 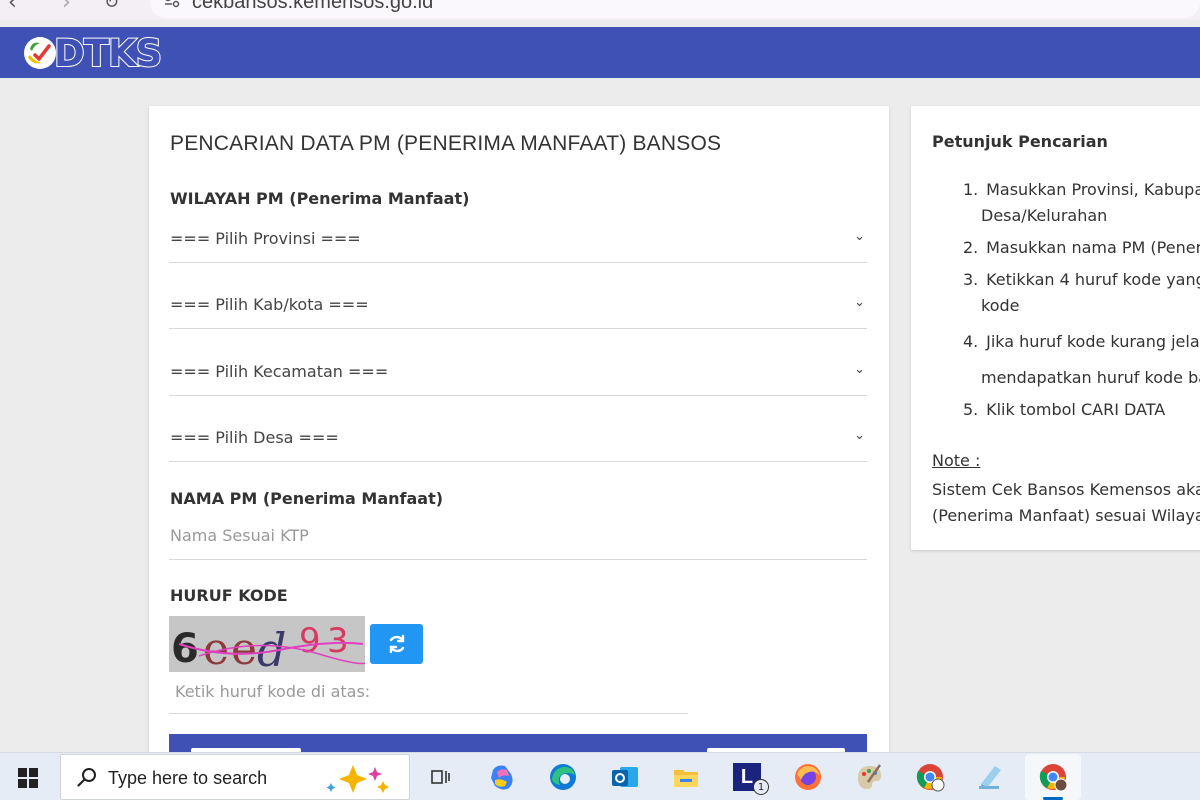 I want to click on list-item: 4. Jika huruf kode kurang jelas,, so click(x=1081, y=341).